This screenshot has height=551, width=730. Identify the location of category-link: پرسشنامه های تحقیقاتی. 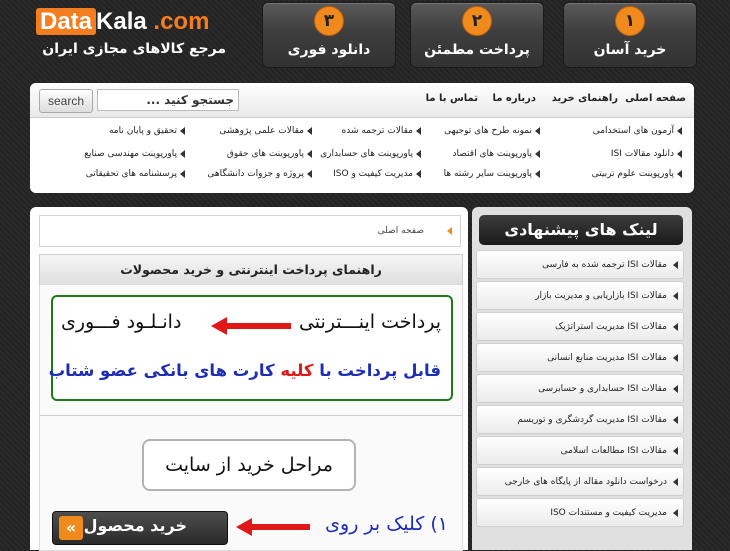
(135, 174).